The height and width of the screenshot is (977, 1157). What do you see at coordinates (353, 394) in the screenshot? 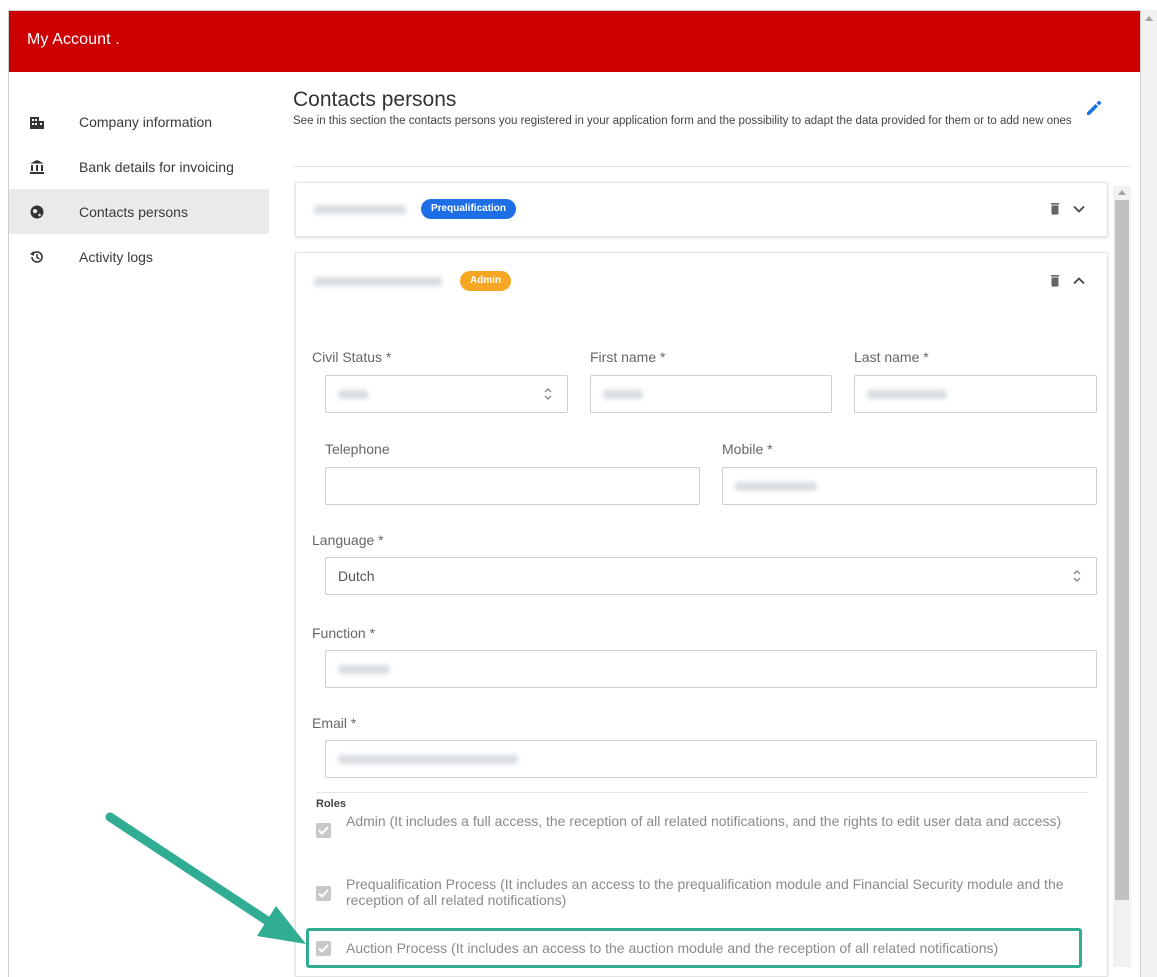
I see `civil-status-value-redacted` at bounding box center [353, 394].